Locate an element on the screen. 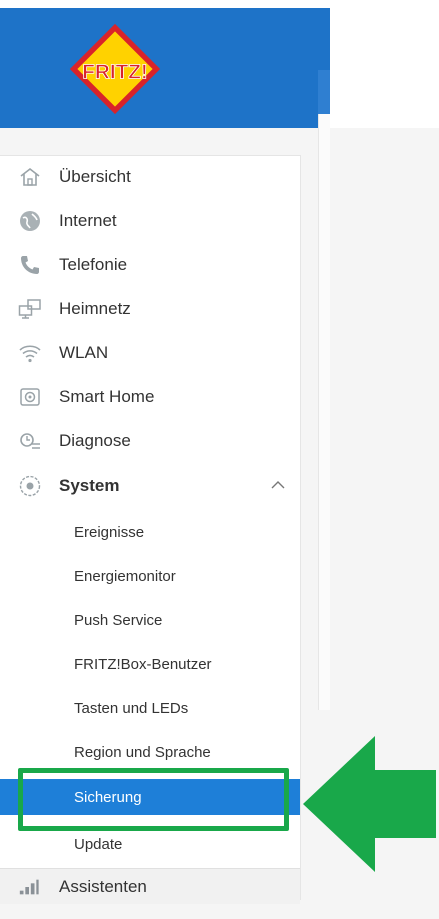  nav-label: WLAN is located at coordinates (84, 352).